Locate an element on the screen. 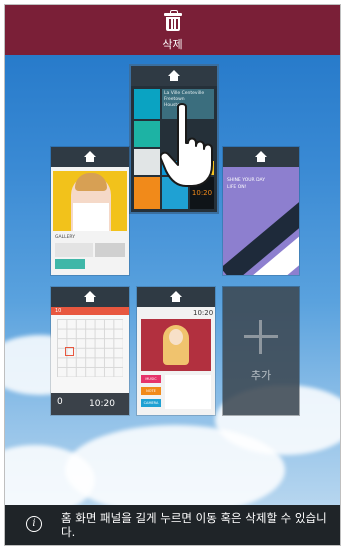  panel-heading: GALLERY is located at coordinates (65, 237).